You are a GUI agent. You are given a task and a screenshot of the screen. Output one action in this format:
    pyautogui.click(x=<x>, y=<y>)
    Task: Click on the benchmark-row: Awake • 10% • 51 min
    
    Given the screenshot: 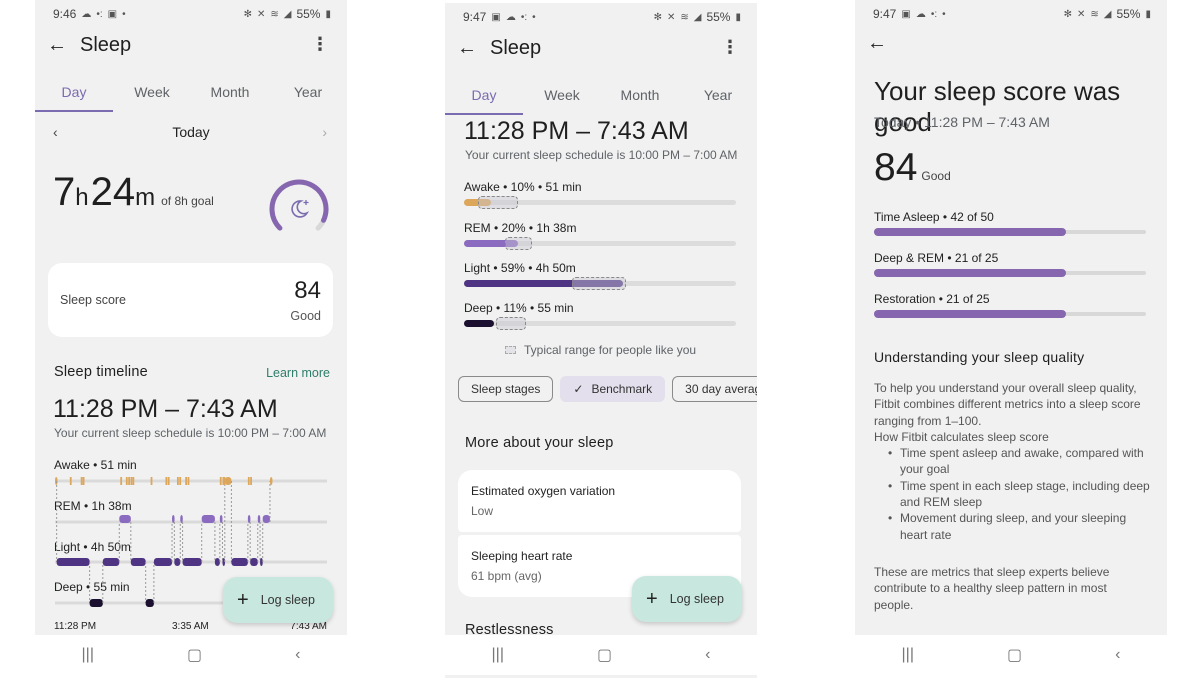 What is the action you would take?
    pyautogui.click(x=600, y=194)
    